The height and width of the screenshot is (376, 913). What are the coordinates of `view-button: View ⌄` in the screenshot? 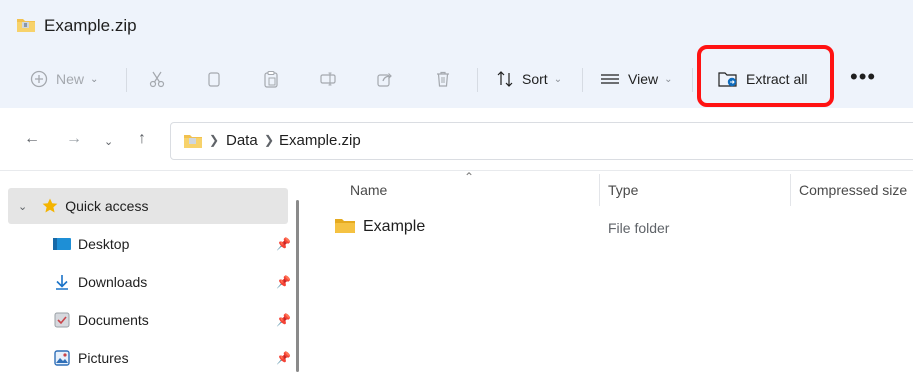 It's located at (636, 79).